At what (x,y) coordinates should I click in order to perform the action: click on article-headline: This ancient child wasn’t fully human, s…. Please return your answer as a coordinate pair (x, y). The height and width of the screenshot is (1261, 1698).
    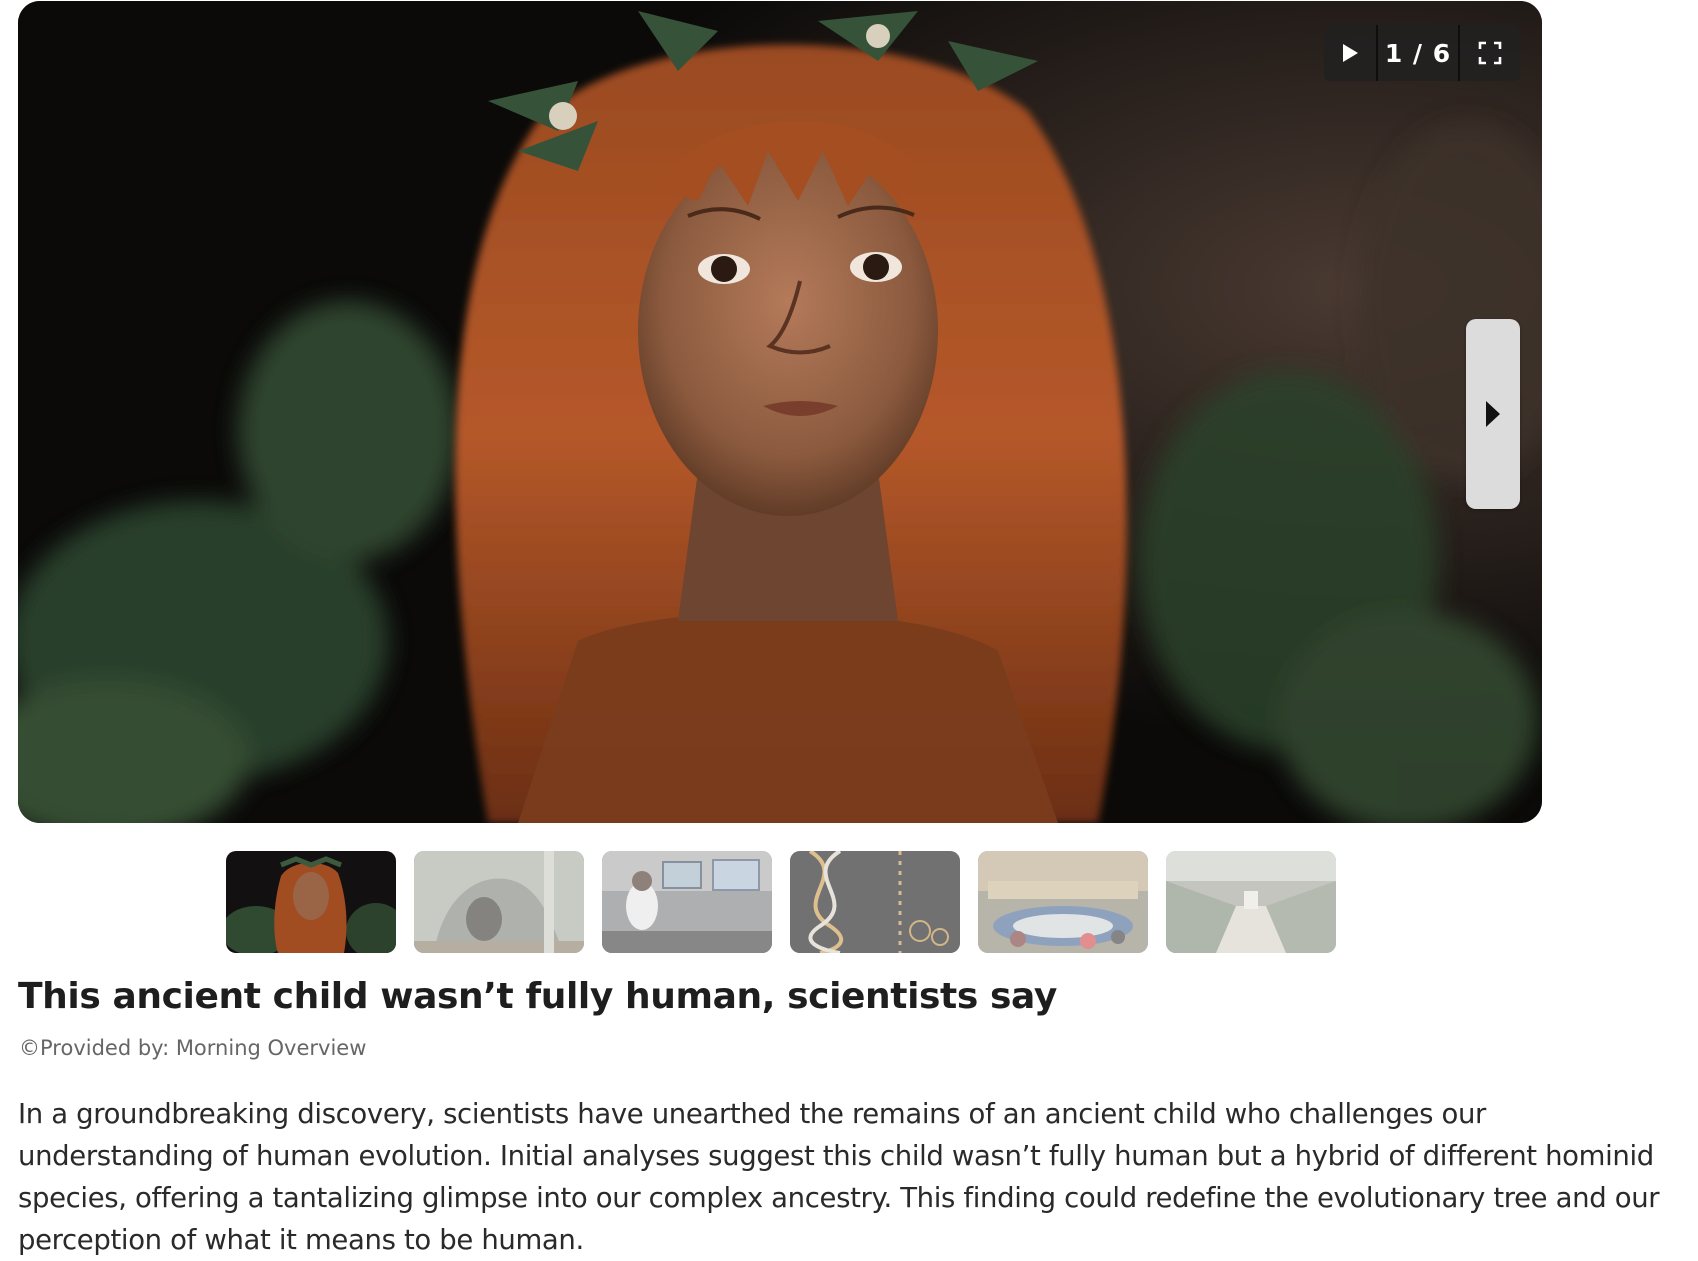
    Looking at the image, I should click on (537, 996).